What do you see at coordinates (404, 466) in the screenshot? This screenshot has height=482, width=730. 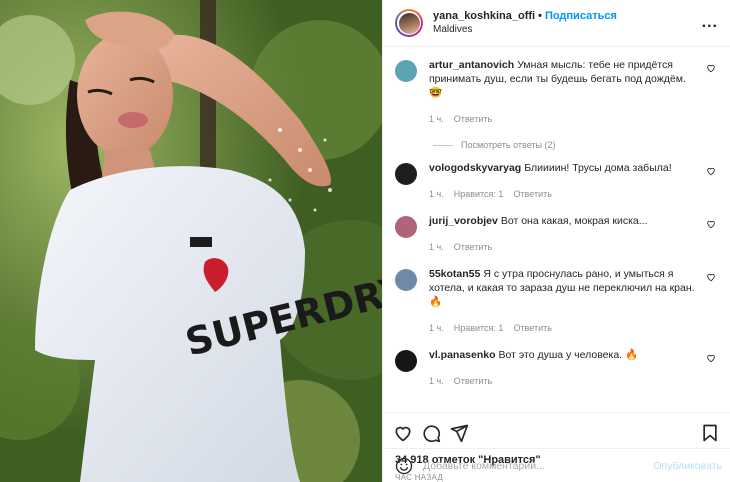 I see `emoji-icon` at bounding box center [404, 466].